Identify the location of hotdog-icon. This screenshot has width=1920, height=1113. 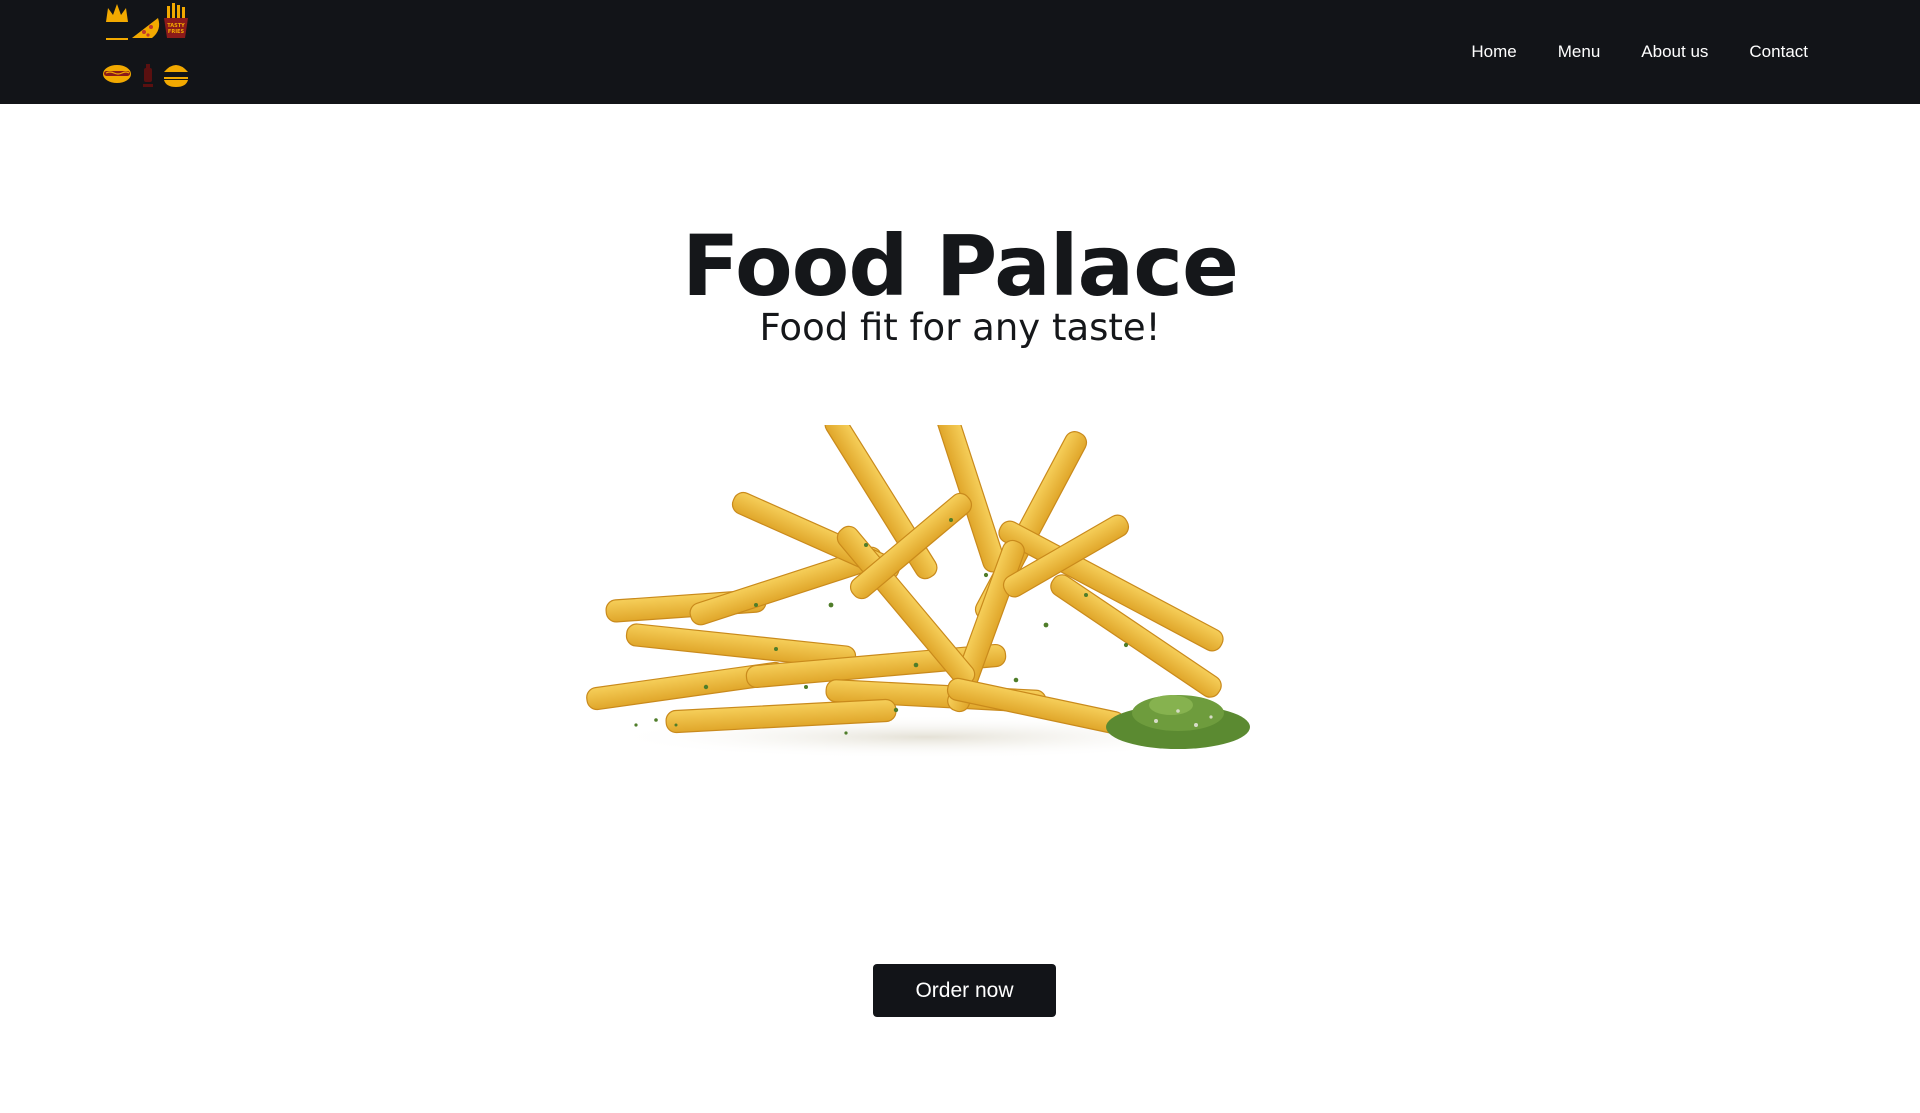
(117, 74).